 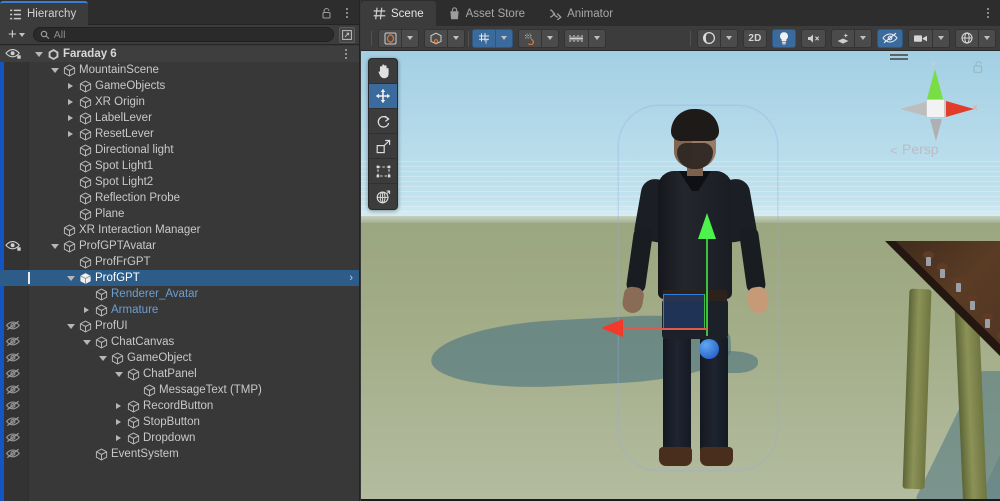 I want to click on hierarchy-row-messagetext-tmp: MessageText (TMP), so click(x=179, y=390).